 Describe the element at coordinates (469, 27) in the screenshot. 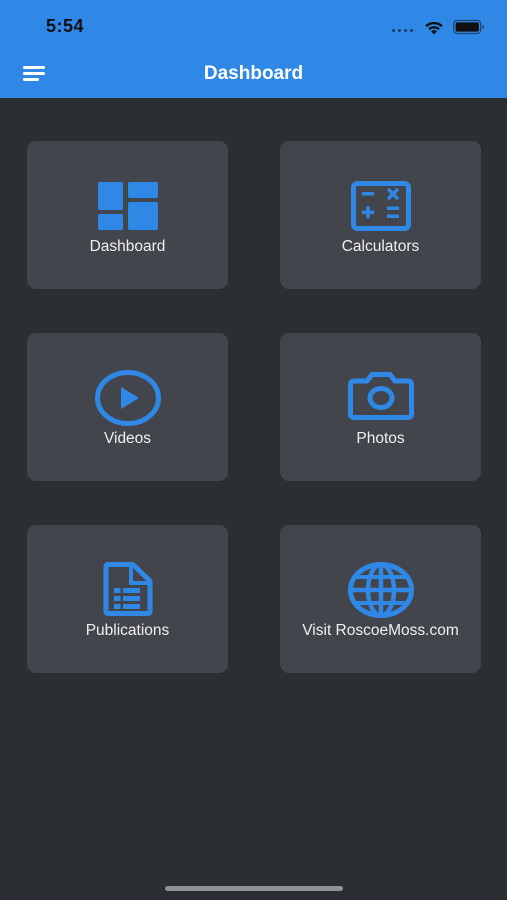

I see `battery-icon` at that location.